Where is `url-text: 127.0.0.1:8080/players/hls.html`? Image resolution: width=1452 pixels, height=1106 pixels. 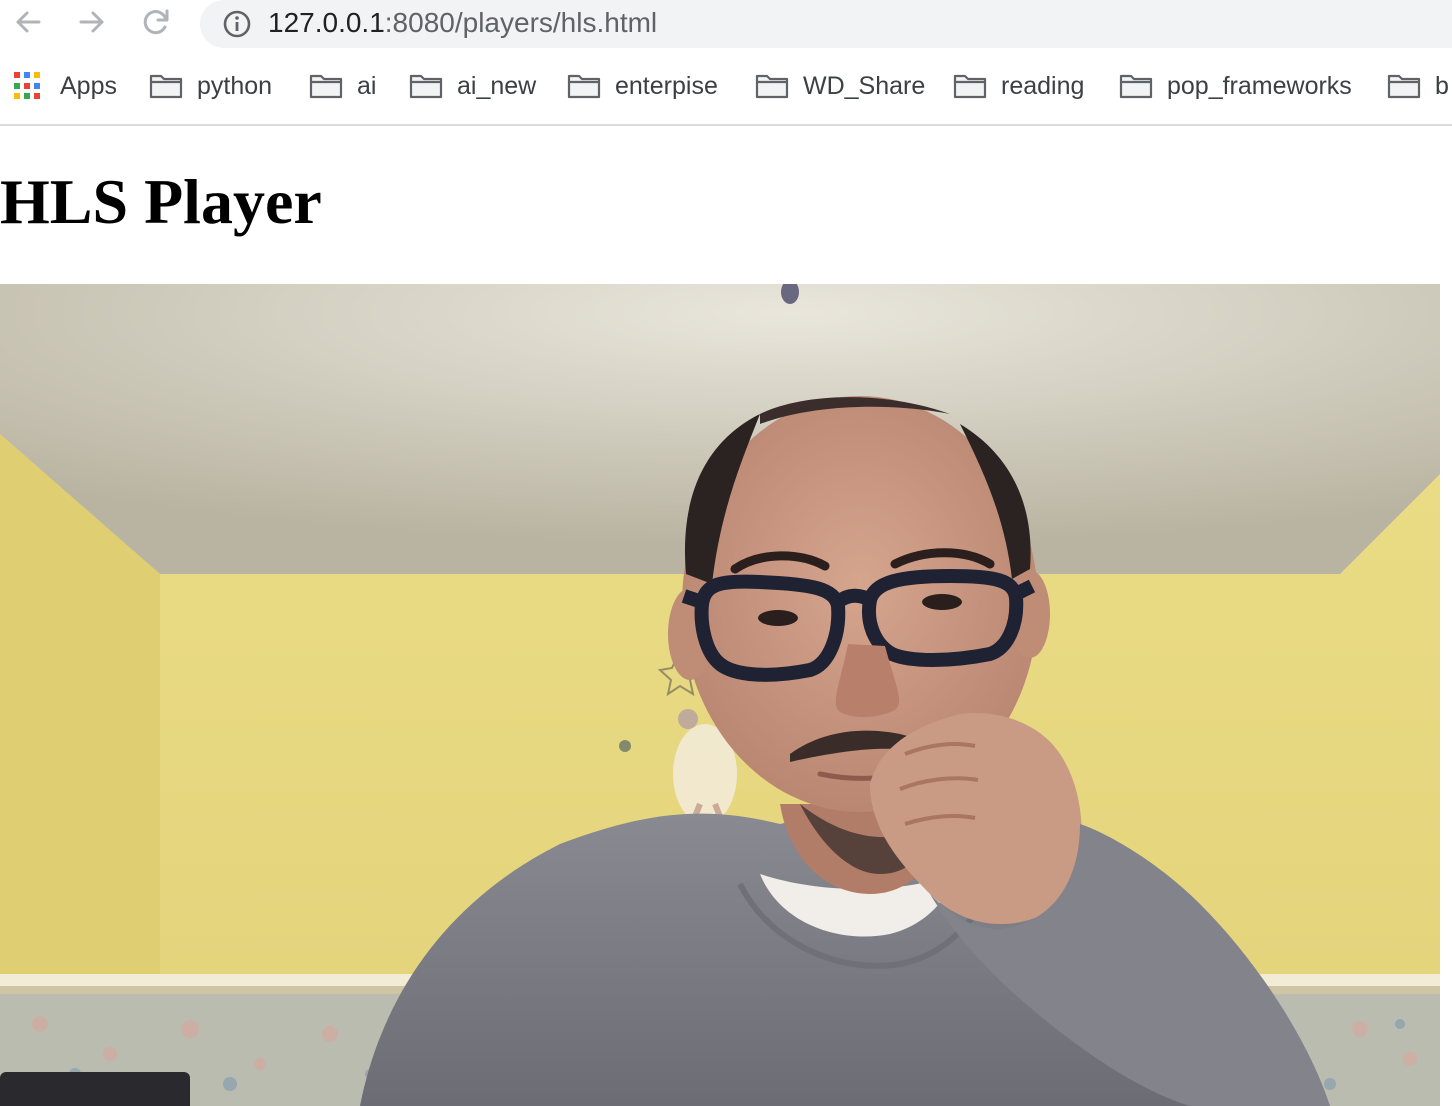 url-text: 127.0.0.1:8080/players/hls.html is located at coordinates (462, 23).